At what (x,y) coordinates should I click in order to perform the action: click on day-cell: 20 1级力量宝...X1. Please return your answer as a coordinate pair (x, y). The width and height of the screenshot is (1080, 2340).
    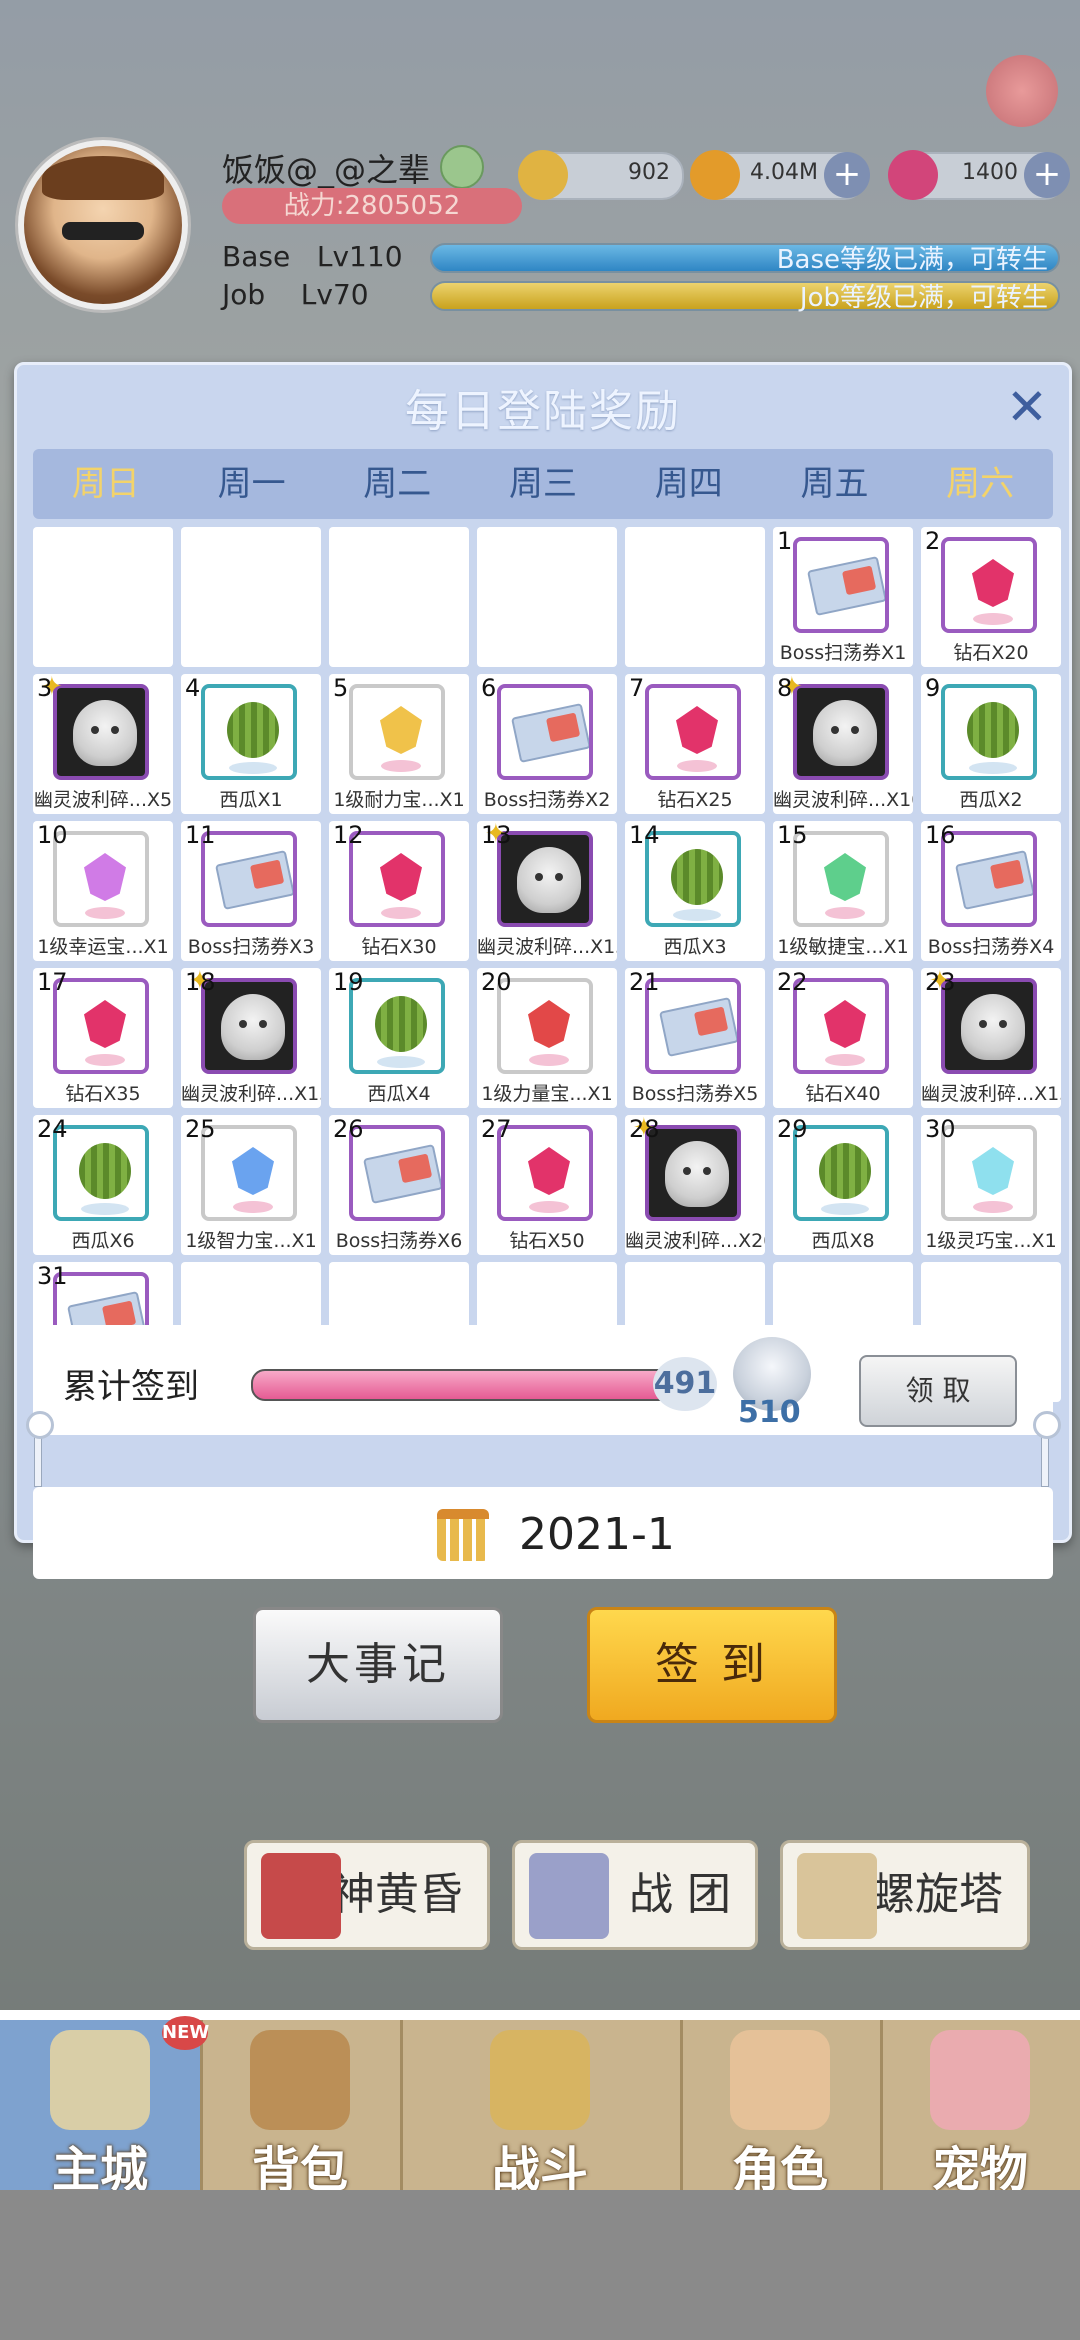
    Looking at the image, I should click on (547, 1038).